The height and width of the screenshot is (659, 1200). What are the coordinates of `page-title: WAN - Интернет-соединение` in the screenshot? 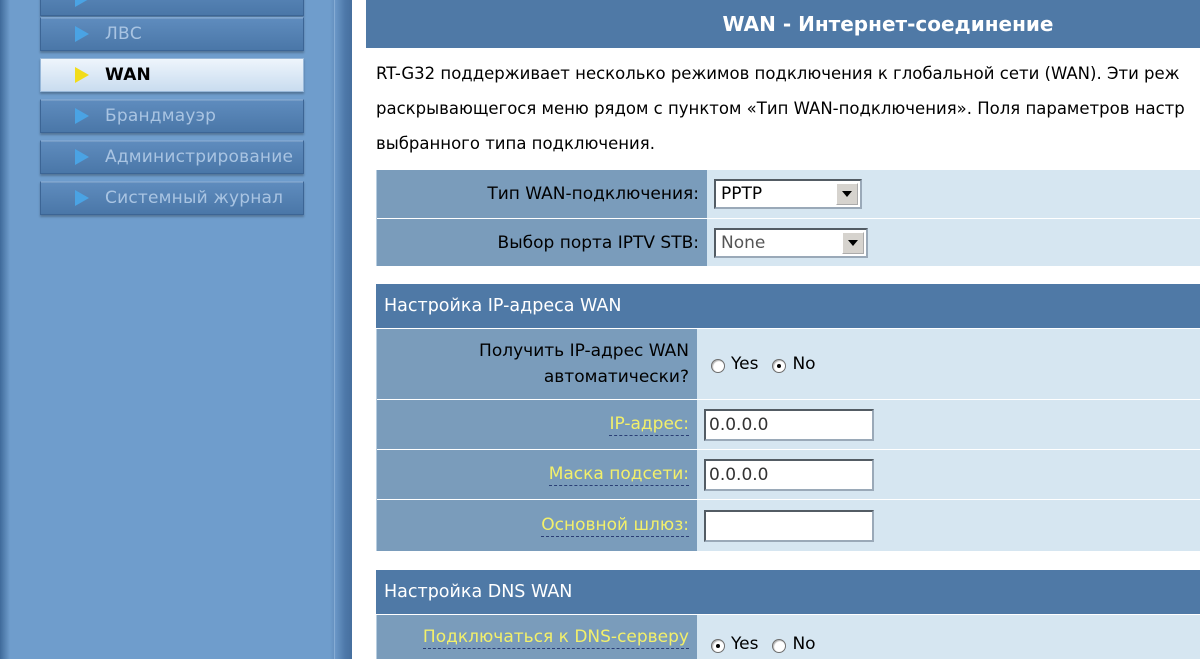 It's located at (888, 24).